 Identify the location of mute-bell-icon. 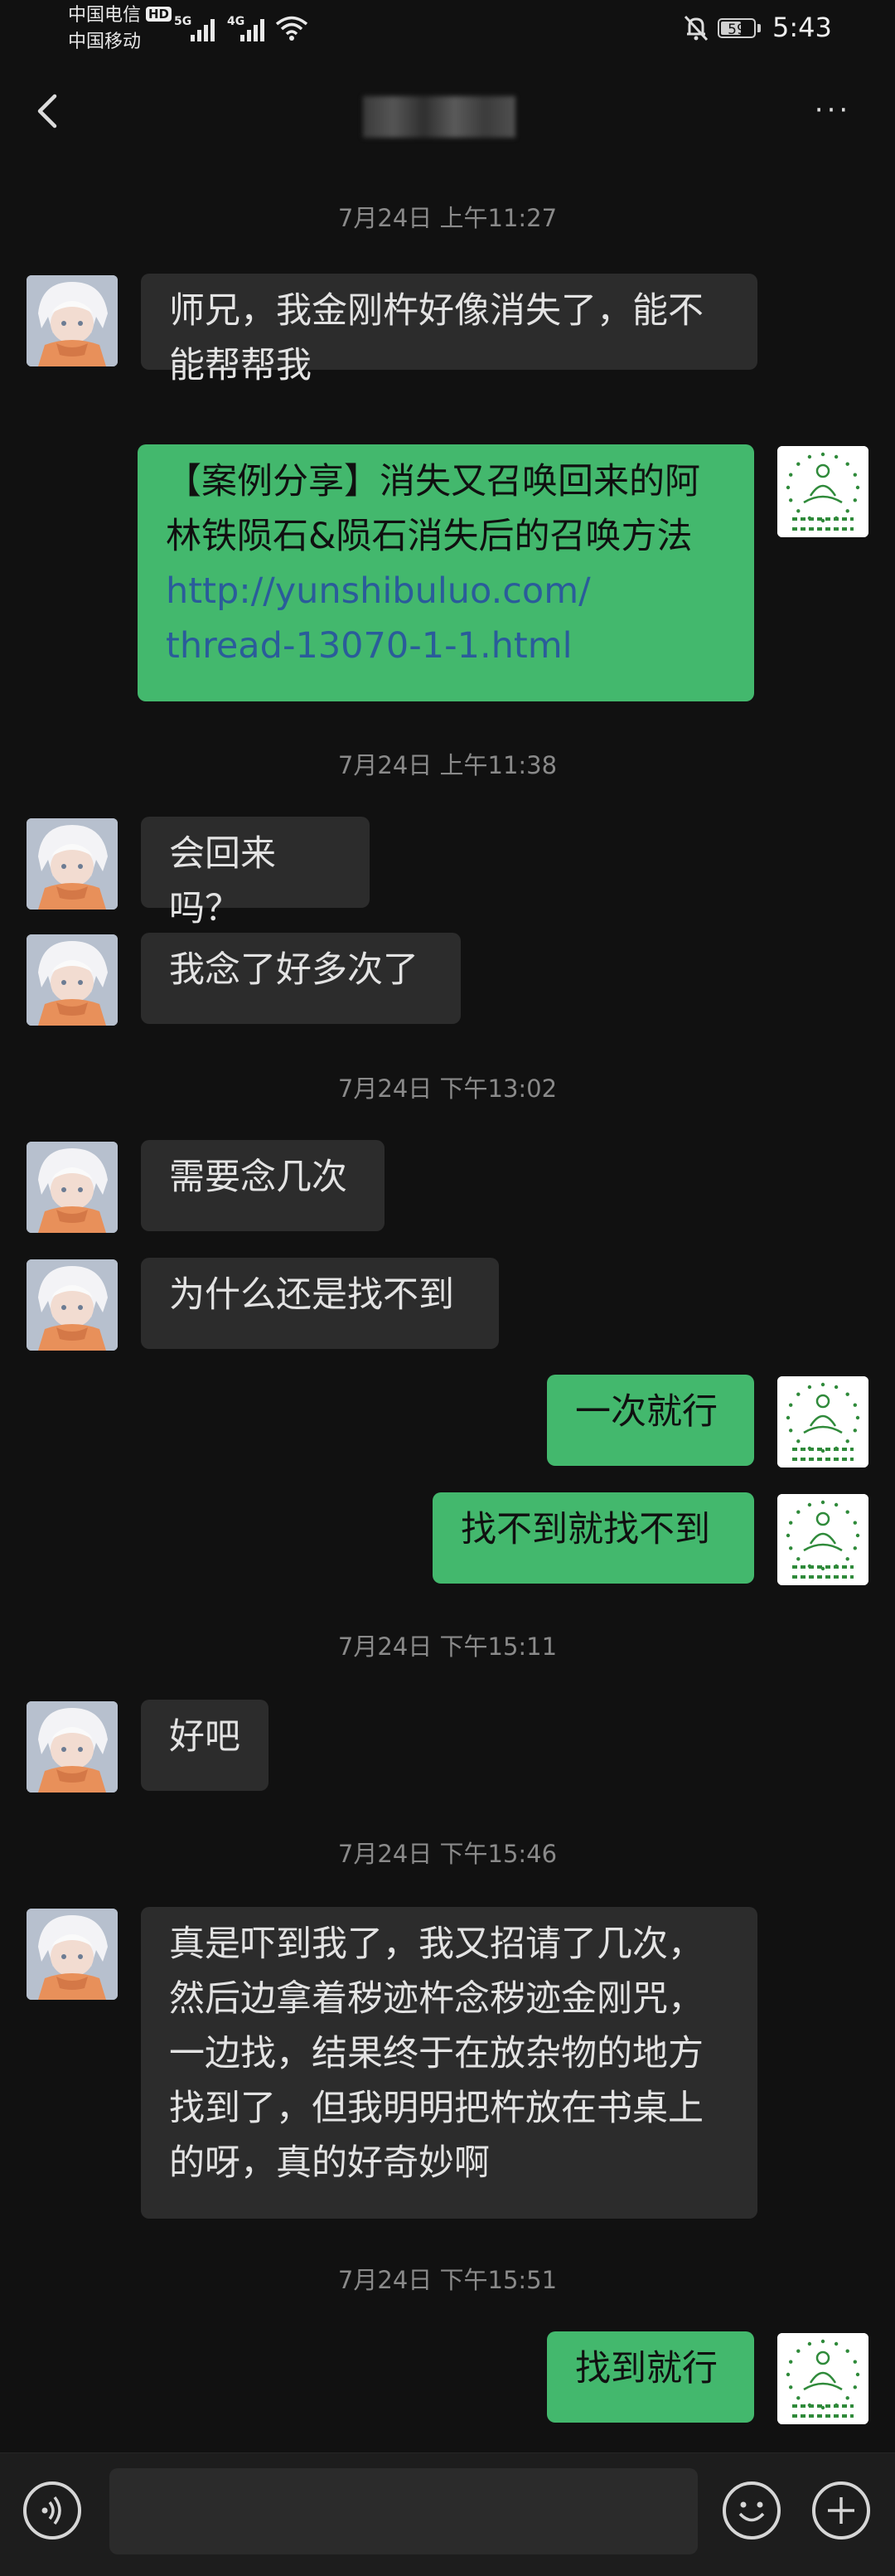
(697, 28).